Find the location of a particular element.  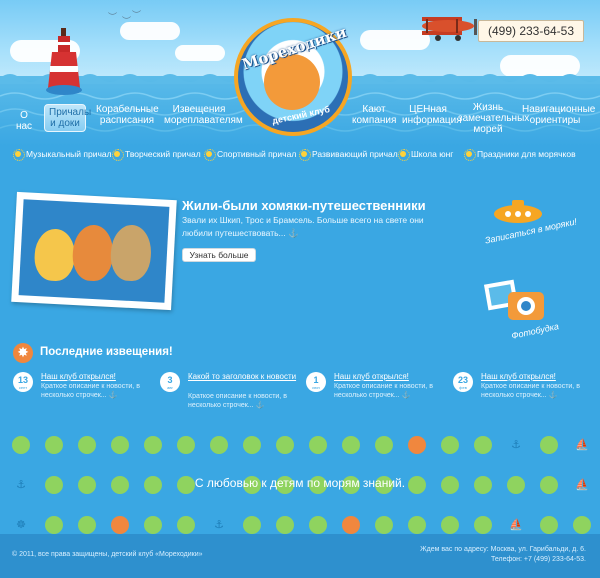

news-heading: Последние извещения! is located at coordinates (106, 352).